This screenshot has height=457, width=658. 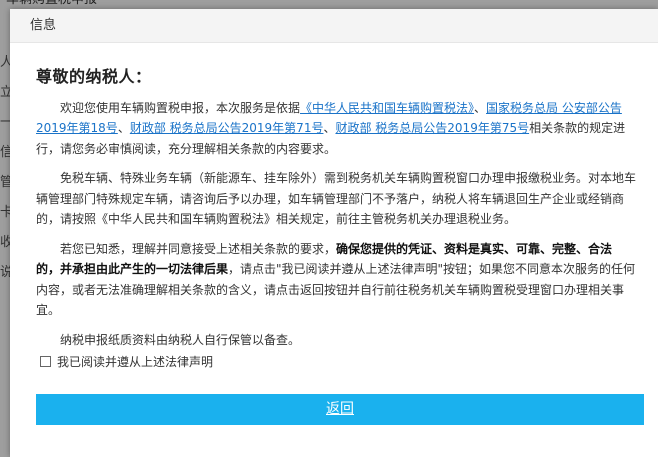 I want to click on paragraph-paper-records: 纳税申报纸质资料由纳税人自行保管以备查。, so click(x=180, y=339).